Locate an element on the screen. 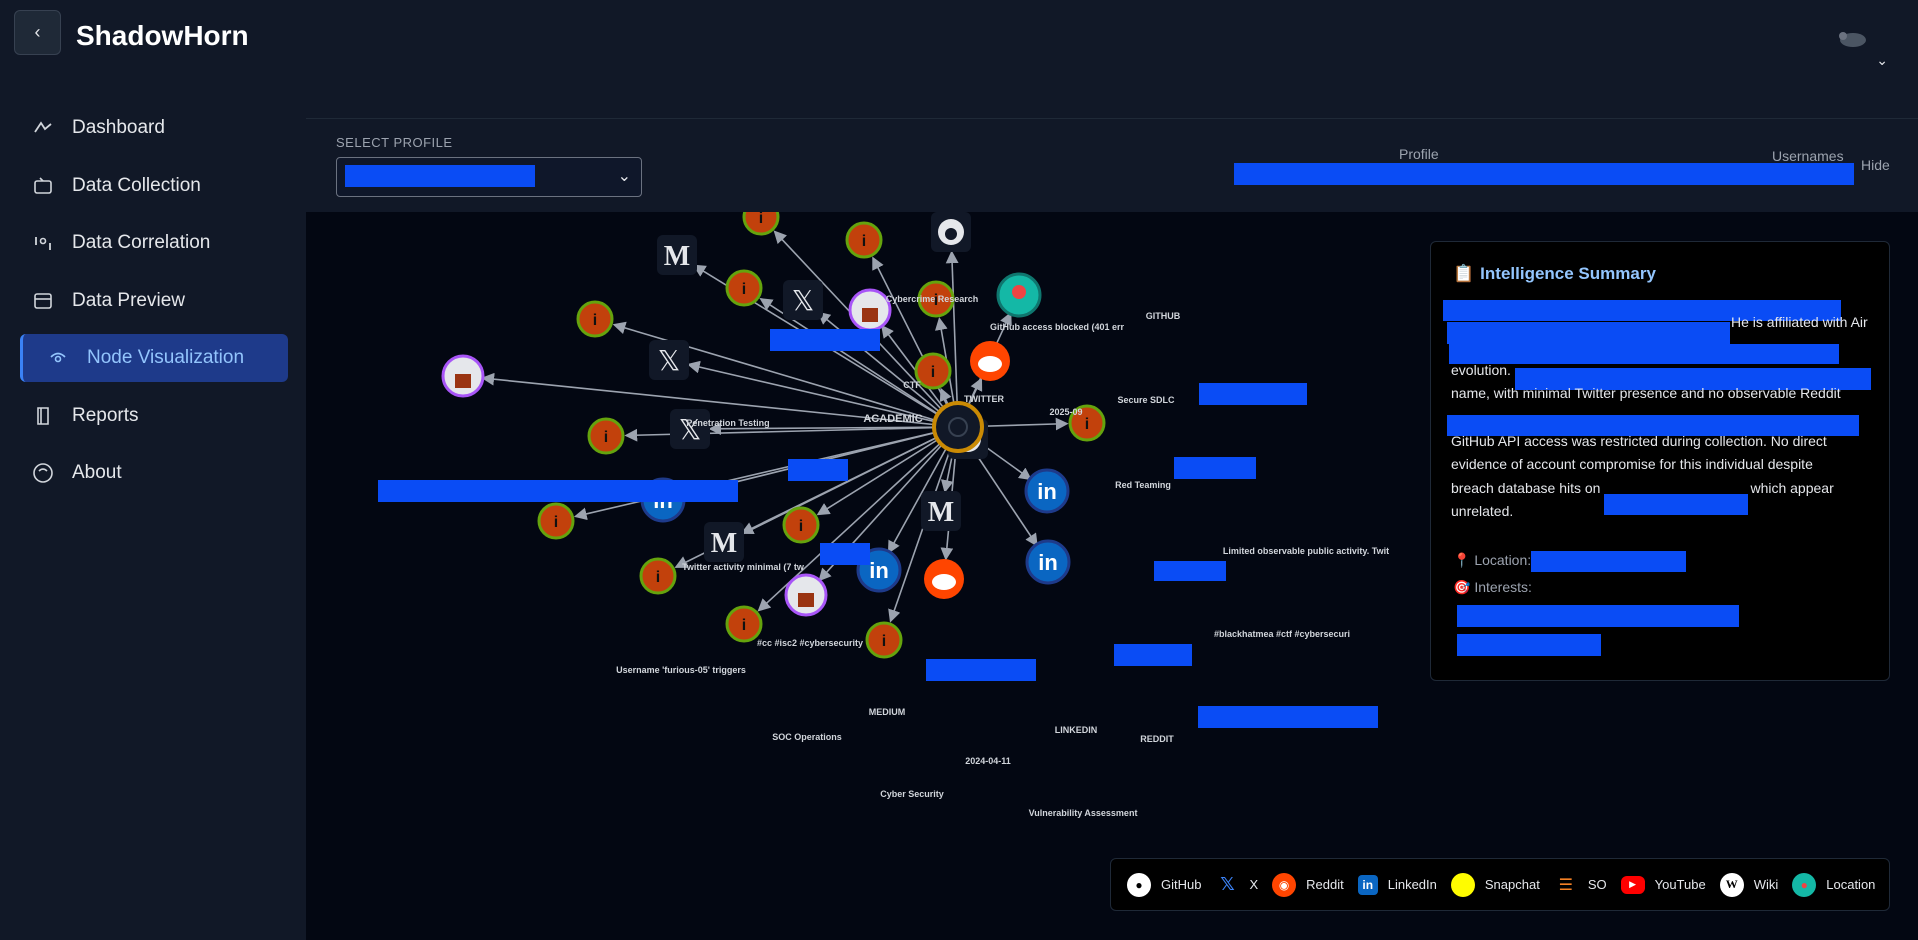 This screenshot has height=940, width=1918. clipboard-icon: 📋 is located at coordinates (1464, 273).